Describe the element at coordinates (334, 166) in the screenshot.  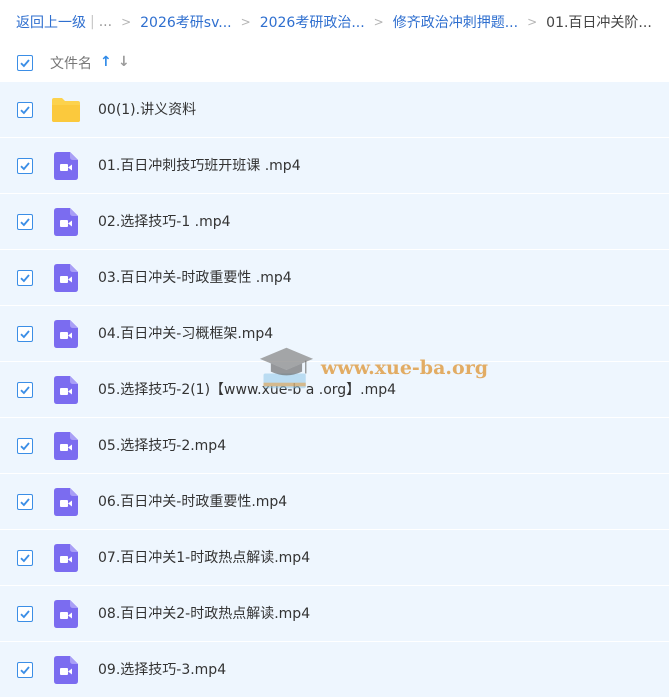
I see `file-row: 01.百日冲刺技巧班开班课 .mp4` at that location.